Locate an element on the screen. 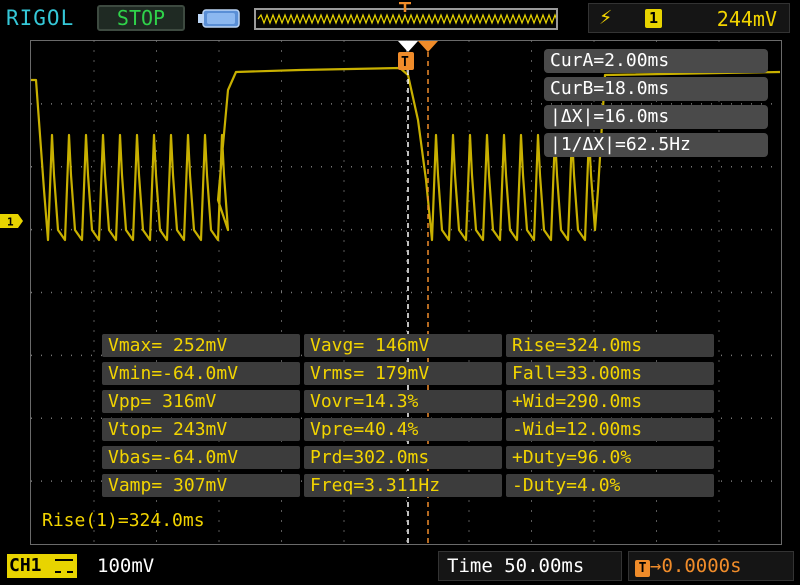 This screenshot has width=800, height=585. channel-1-scale: 100mV is located at coordinates (126, 566).